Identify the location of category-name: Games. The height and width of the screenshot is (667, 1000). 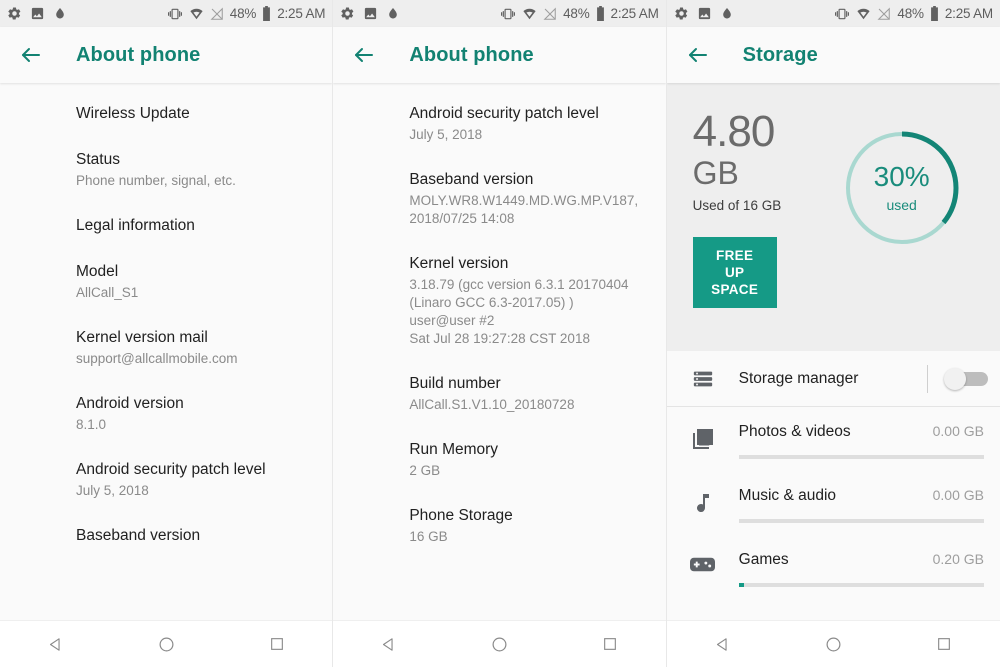
(763, 559).